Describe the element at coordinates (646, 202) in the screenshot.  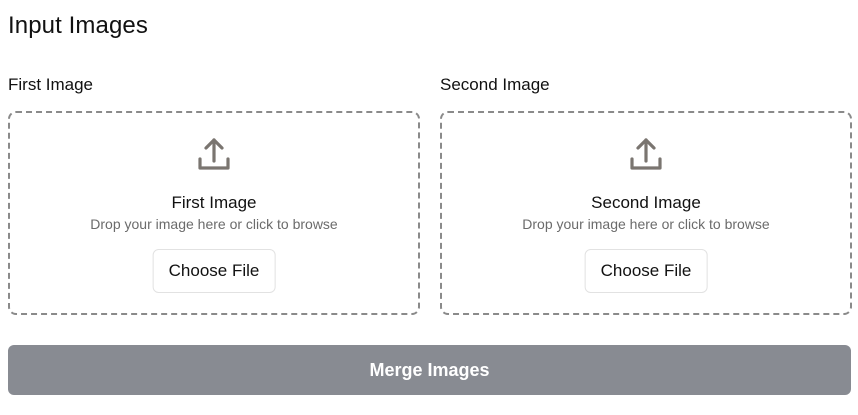
I see `second-image-dropzone-title: Second Image` at that location.